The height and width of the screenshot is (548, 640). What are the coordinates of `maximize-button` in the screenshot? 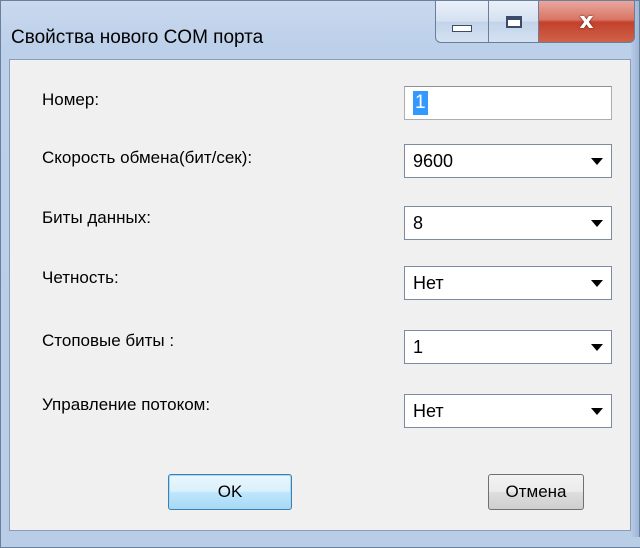 It's located at (514, 22).